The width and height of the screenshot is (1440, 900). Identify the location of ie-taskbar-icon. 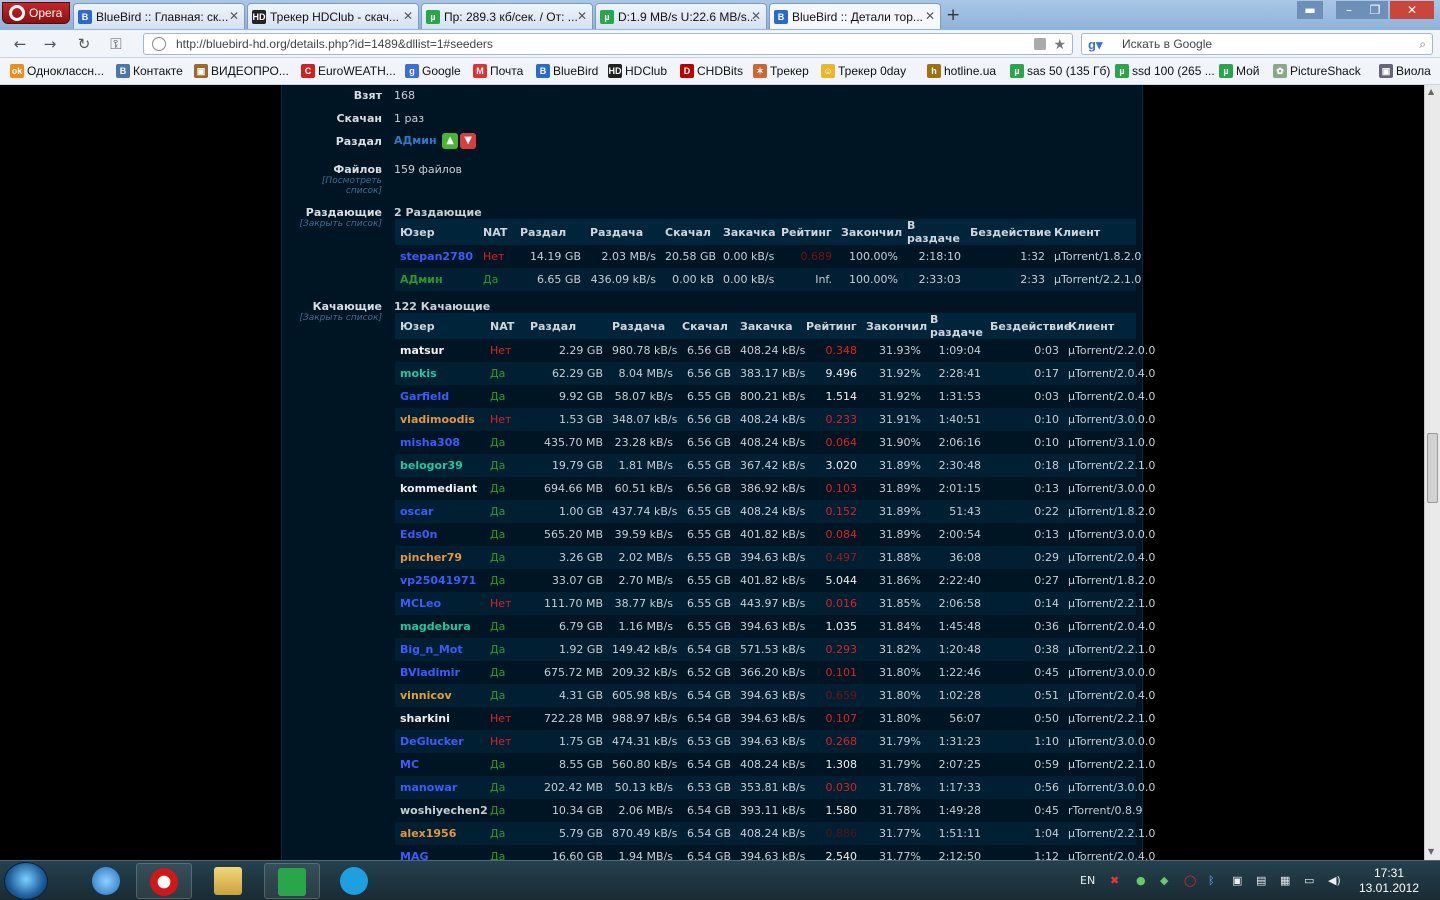
(106, 881).